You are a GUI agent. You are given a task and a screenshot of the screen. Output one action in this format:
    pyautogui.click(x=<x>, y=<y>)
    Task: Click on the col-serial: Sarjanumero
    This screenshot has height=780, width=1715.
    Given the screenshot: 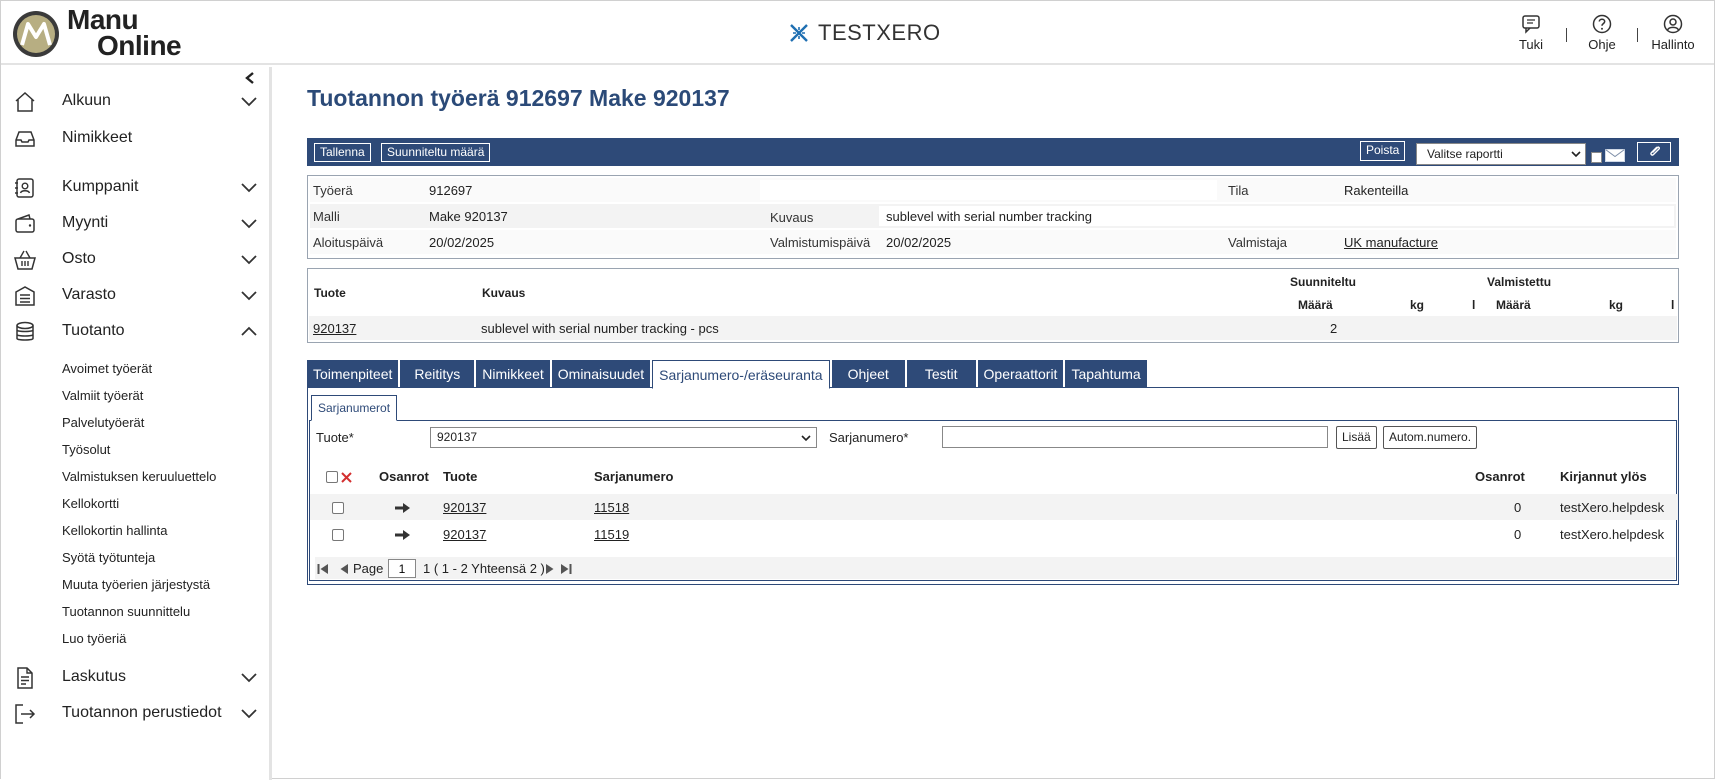 What is the action you would take?
    pyautogui.click(x=634, y=476)
    